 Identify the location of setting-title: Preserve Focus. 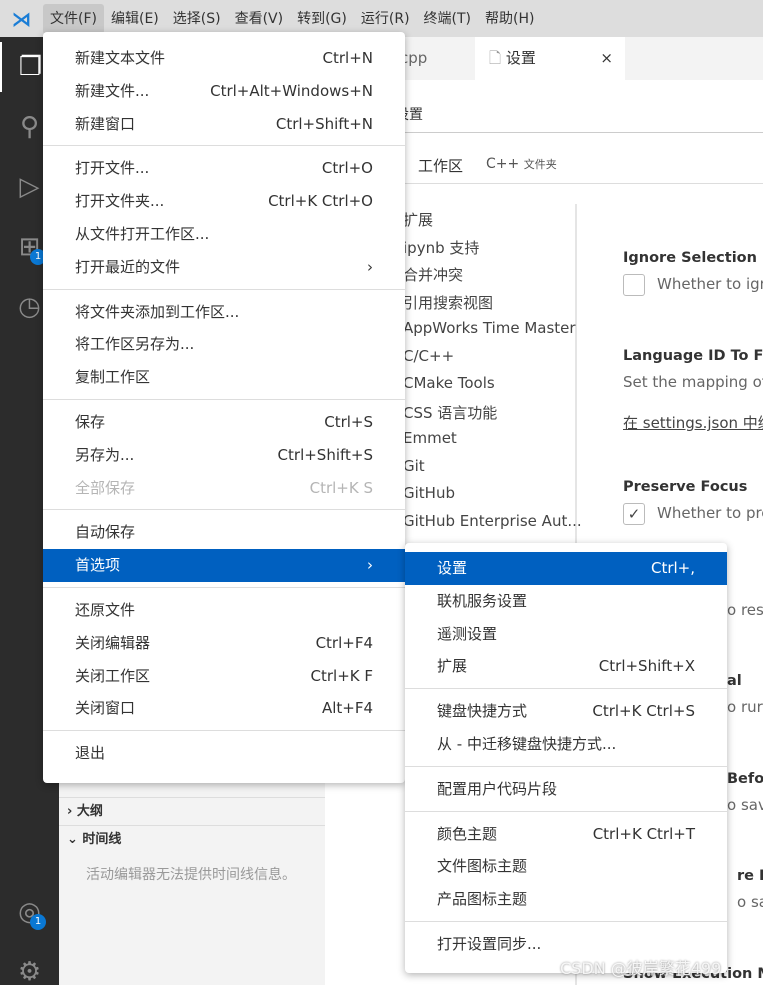
(685, 487).